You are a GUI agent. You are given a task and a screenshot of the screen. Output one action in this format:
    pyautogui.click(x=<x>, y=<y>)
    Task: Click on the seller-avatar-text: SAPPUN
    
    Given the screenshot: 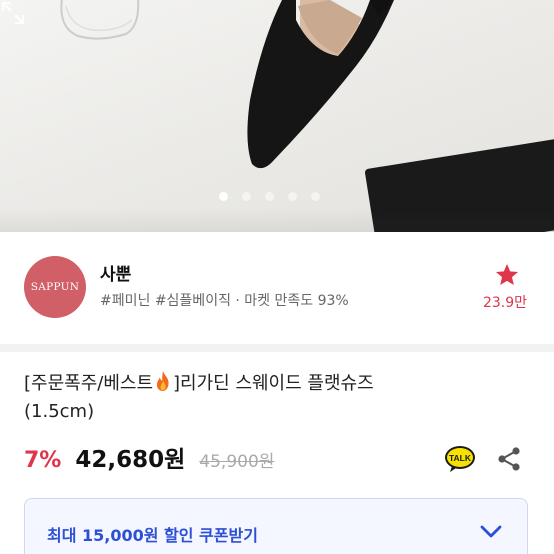 What is the action you would take?
    pyautogui.click(x=55, y=287)
    